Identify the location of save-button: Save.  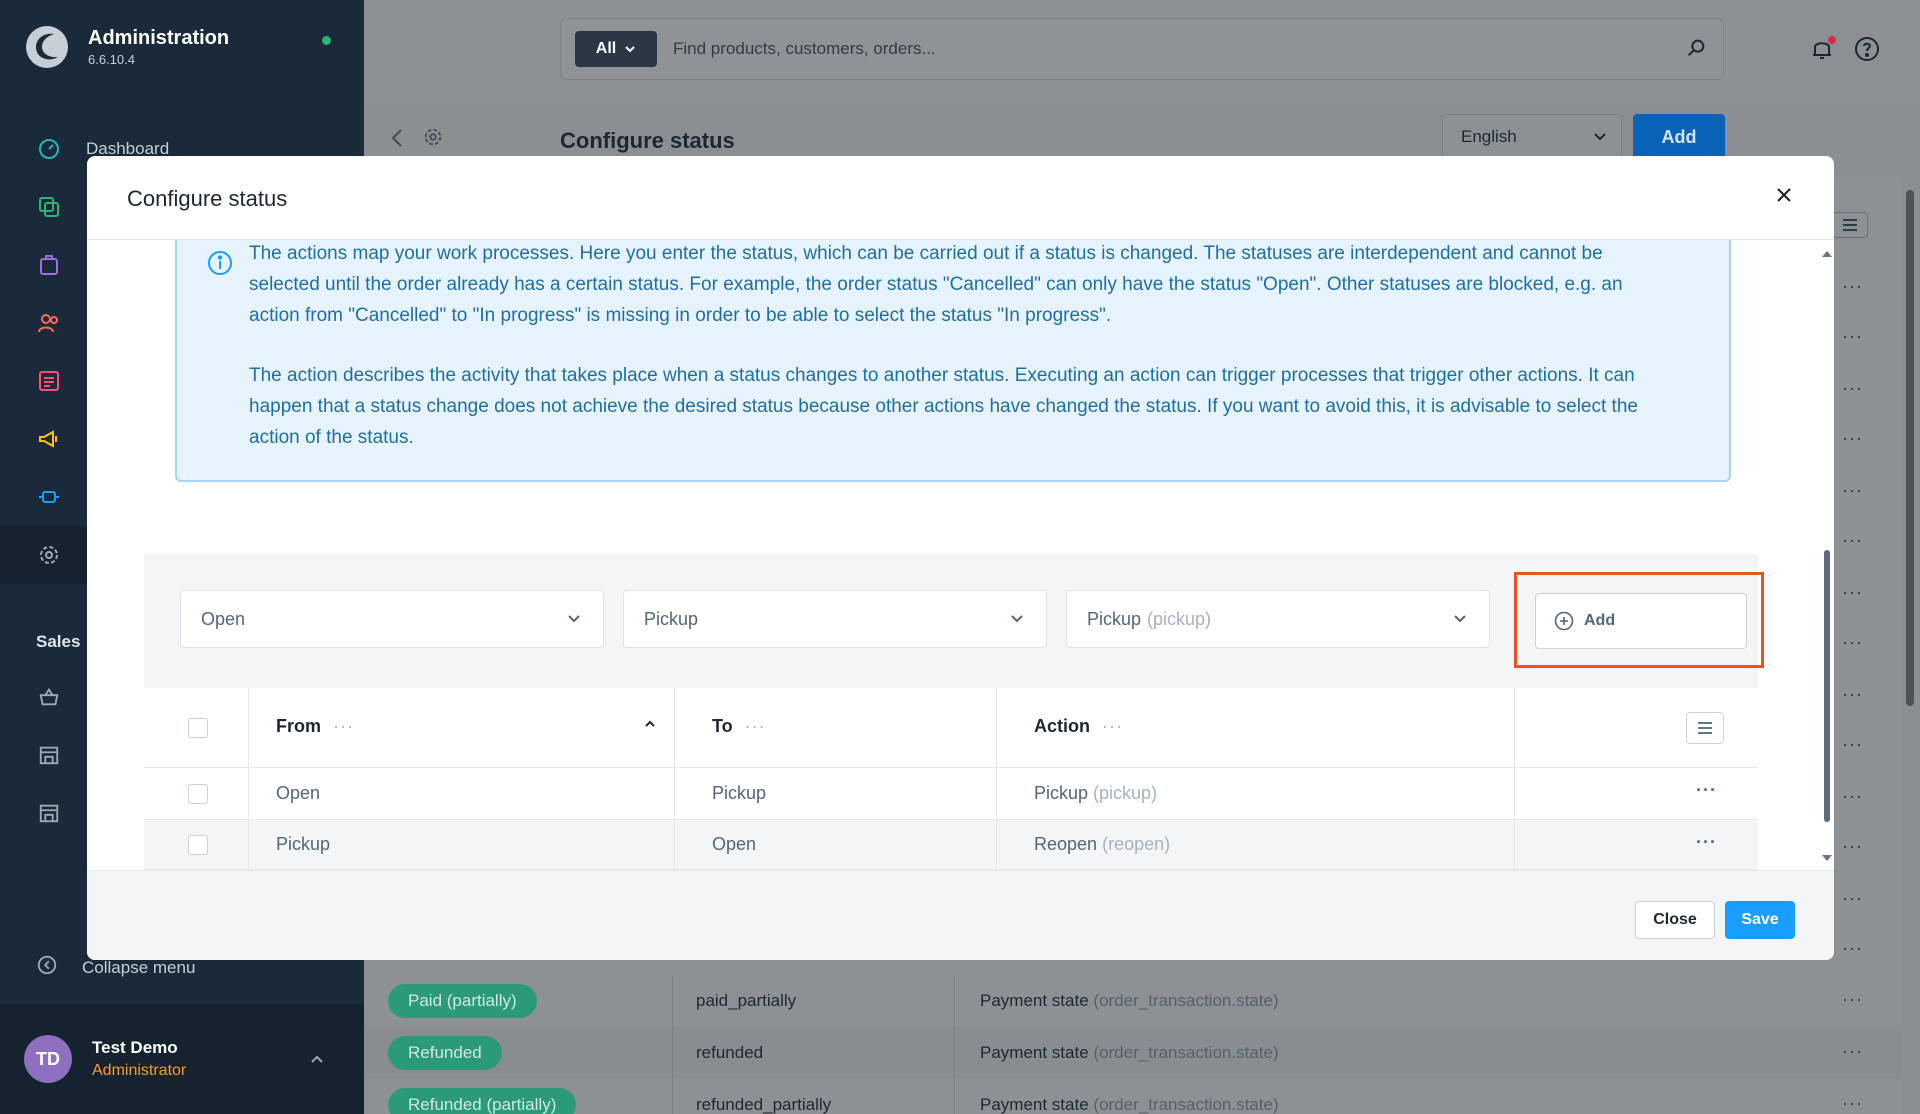
(1760, 920).